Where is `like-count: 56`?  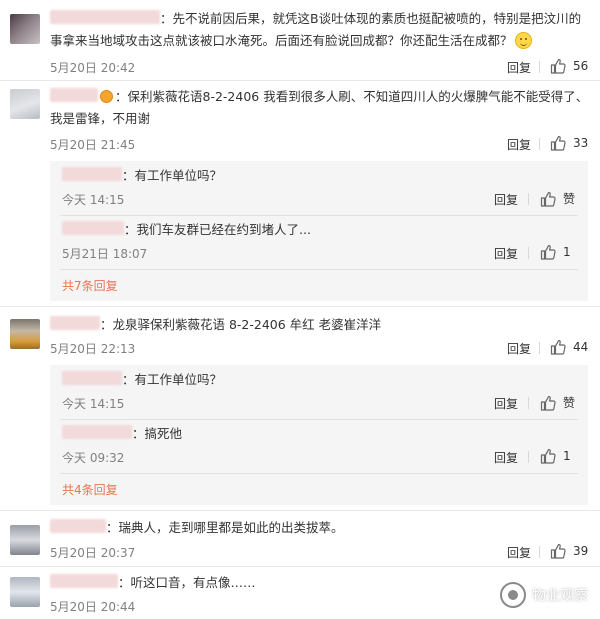 like-count: 56 is located at coordinates (581, 66).